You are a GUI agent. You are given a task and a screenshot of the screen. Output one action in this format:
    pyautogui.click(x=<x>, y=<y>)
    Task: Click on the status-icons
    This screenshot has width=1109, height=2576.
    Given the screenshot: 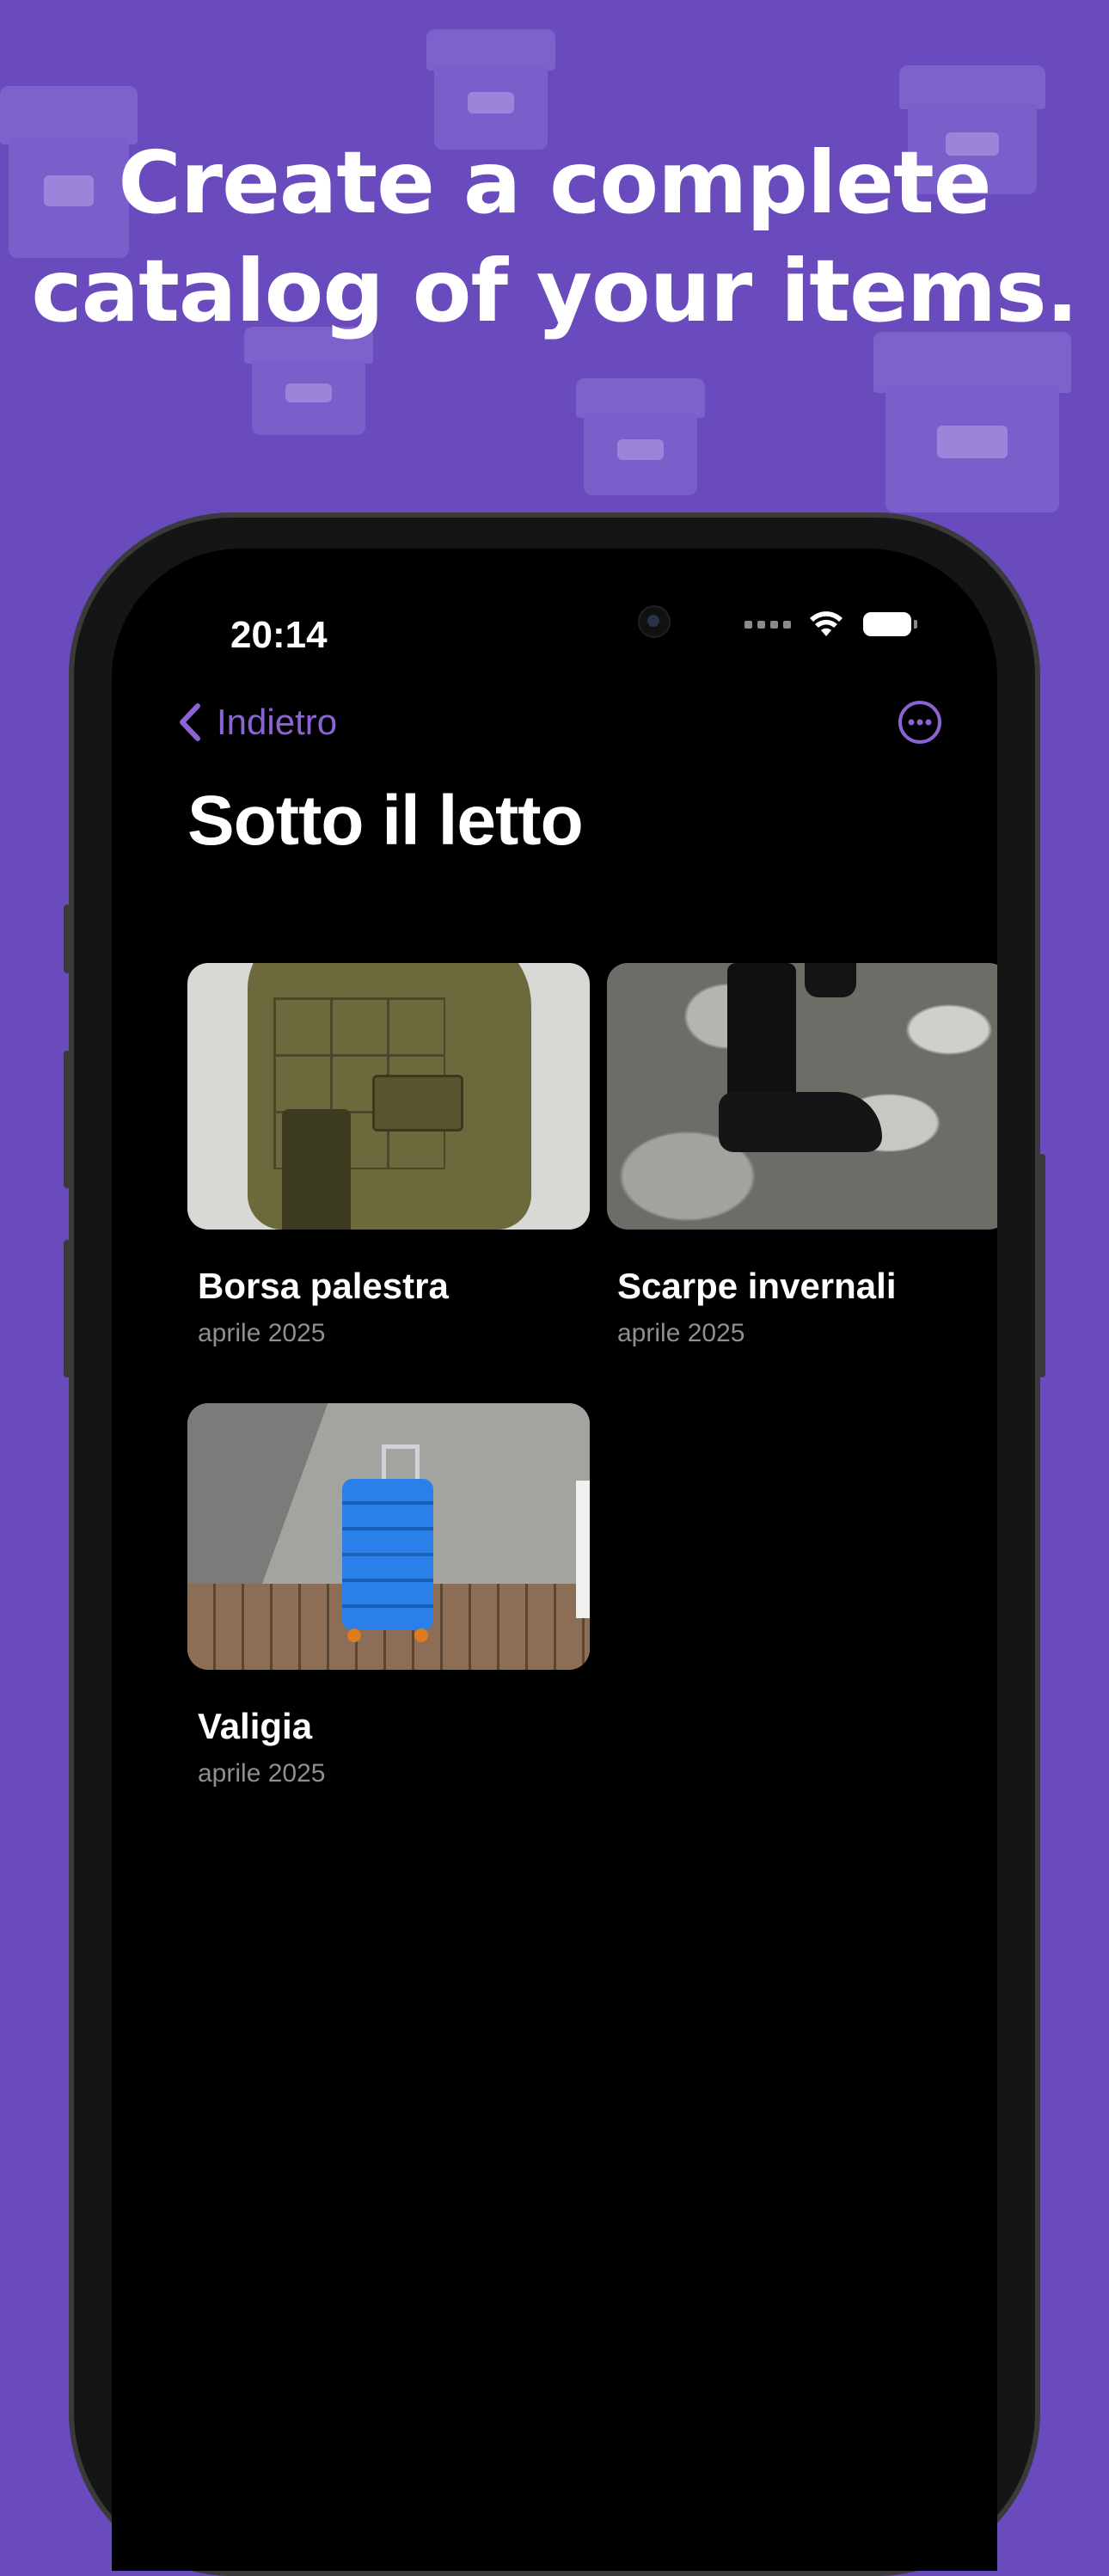 What is the action you would take?
    pyautogui.click(x=830, y=624)
    